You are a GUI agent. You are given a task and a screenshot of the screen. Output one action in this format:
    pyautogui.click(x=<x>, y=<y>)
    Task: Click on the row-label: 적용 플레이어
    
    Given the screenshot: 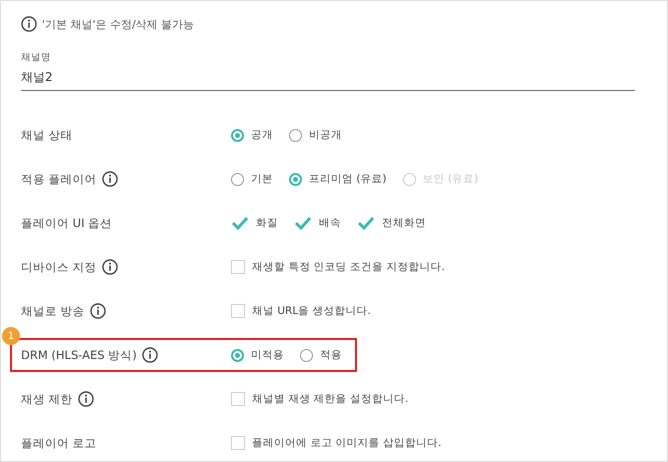 What is the action you would take?
    pyautogui.click(x=59, y=179)
    